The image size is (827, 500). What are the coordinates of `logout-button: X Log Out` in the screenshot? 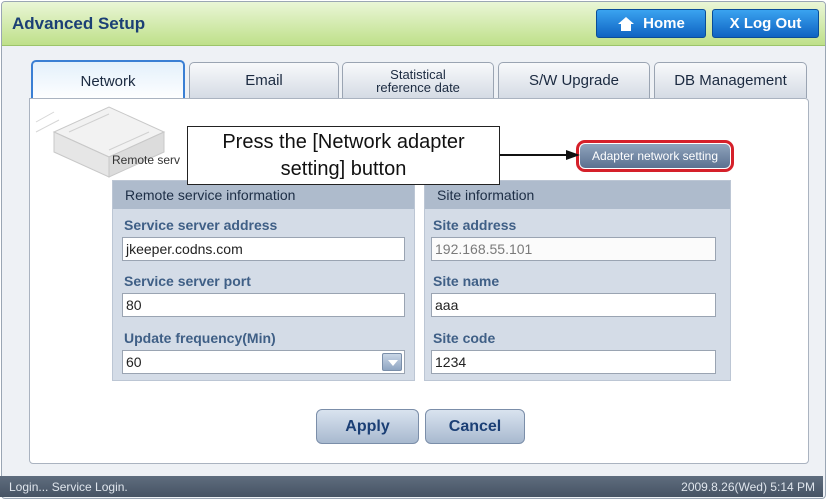 It's located at (765, 23).